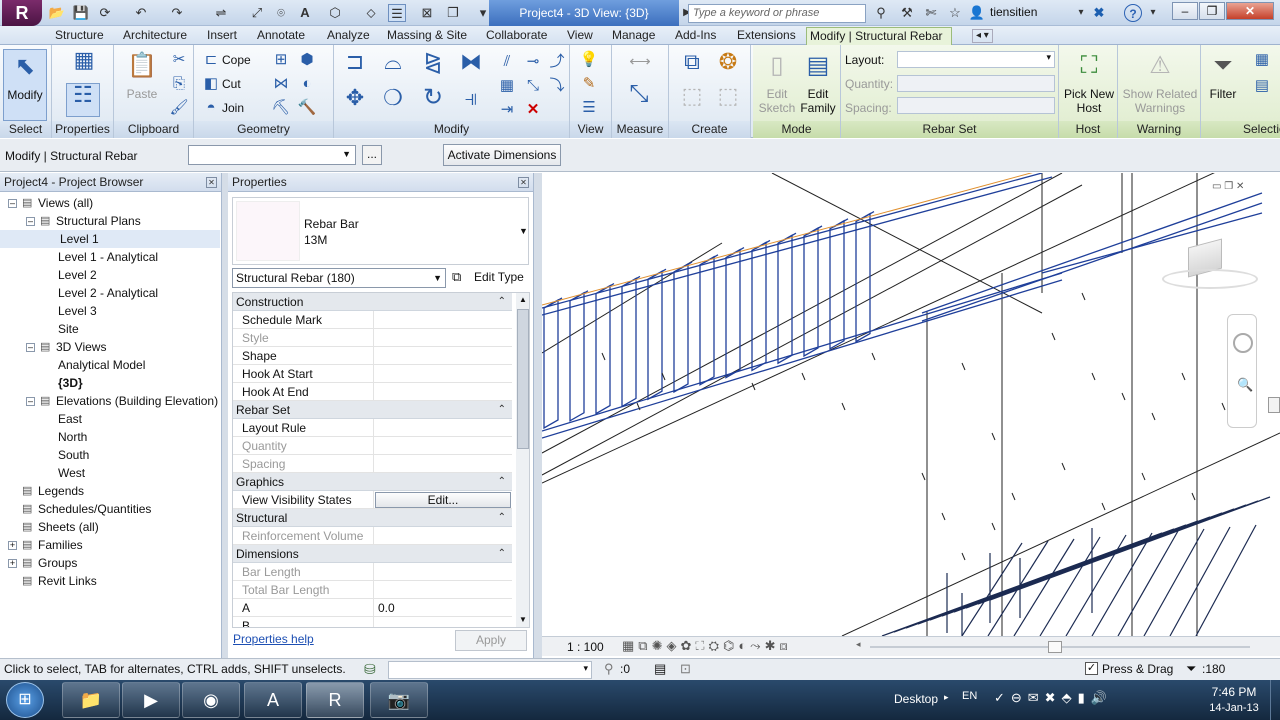 This screenshot has height=720, width=1280. What do you see at coordinates (1210, 279) in the screenshot?
I see `viewcube-compass-ring` at bounding box center [1210, 279].